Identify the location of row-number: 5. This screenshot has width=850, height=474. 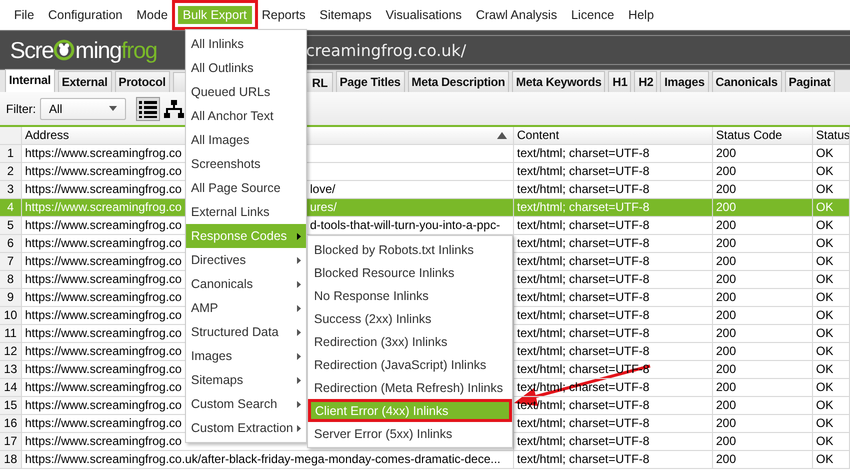
(11, 225).